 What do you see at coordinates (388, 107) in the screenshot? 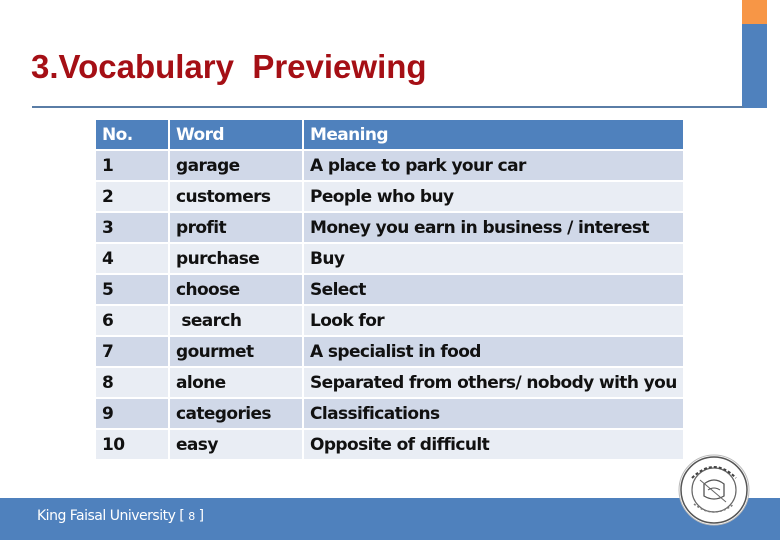
I see `title-divider` at bounding box center [388, 107].